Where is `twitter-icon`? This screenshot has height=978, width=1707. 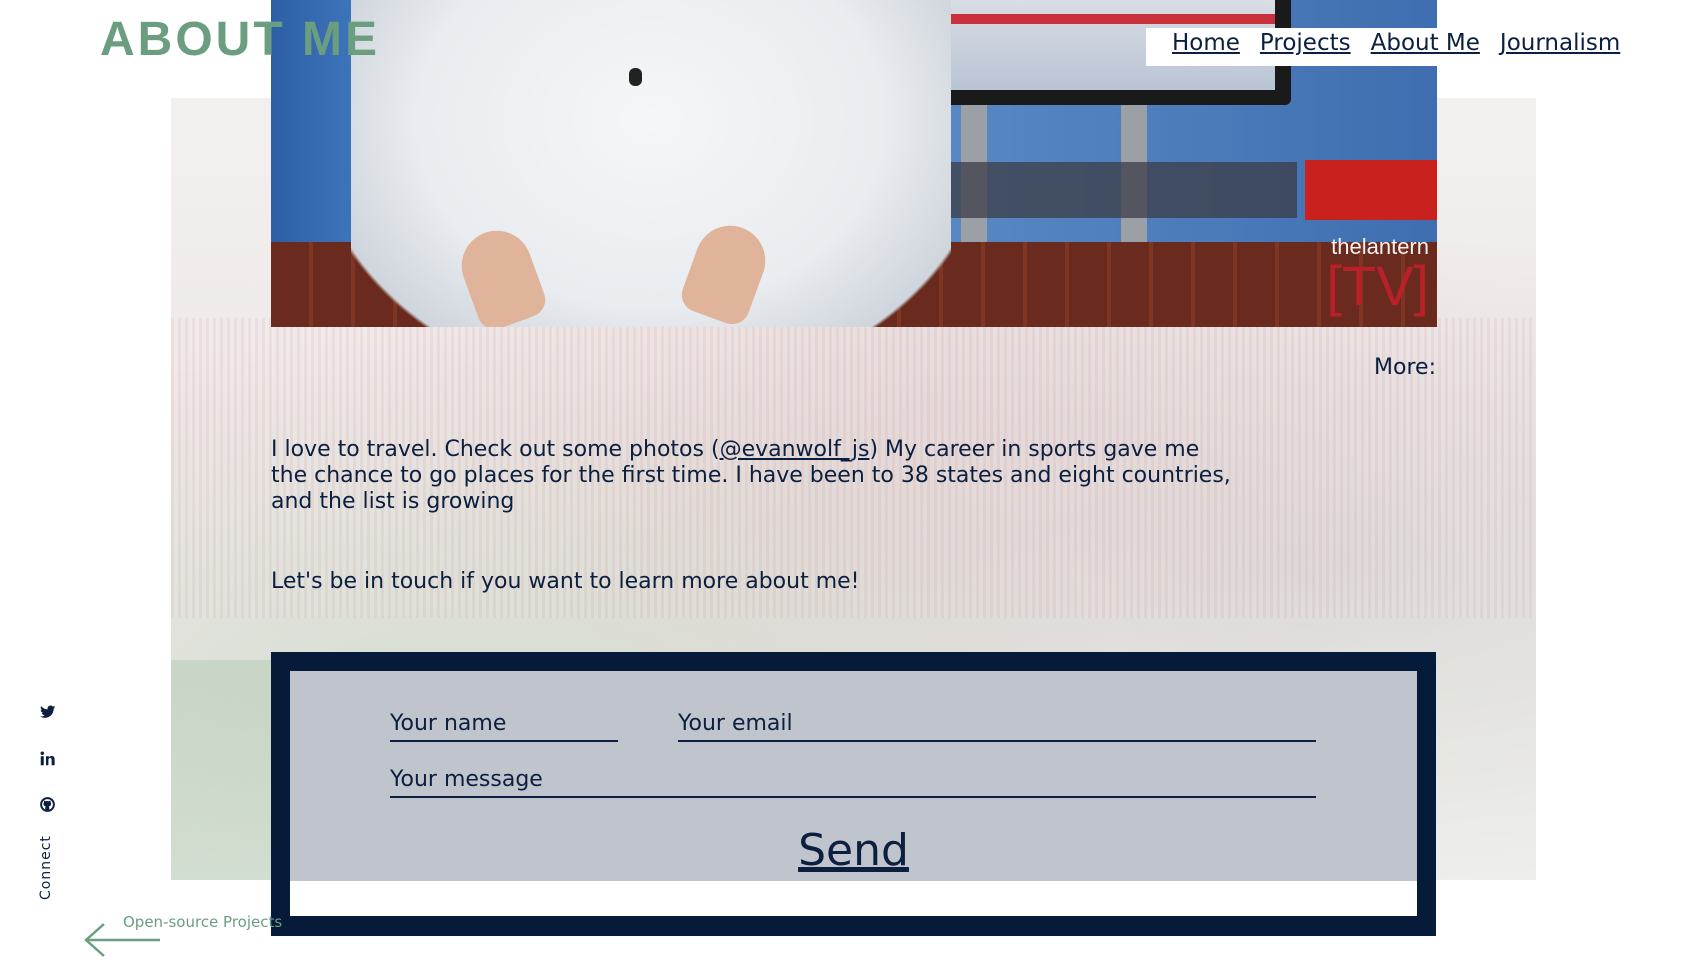
twitter-icon is located at coordinates (48, 714).